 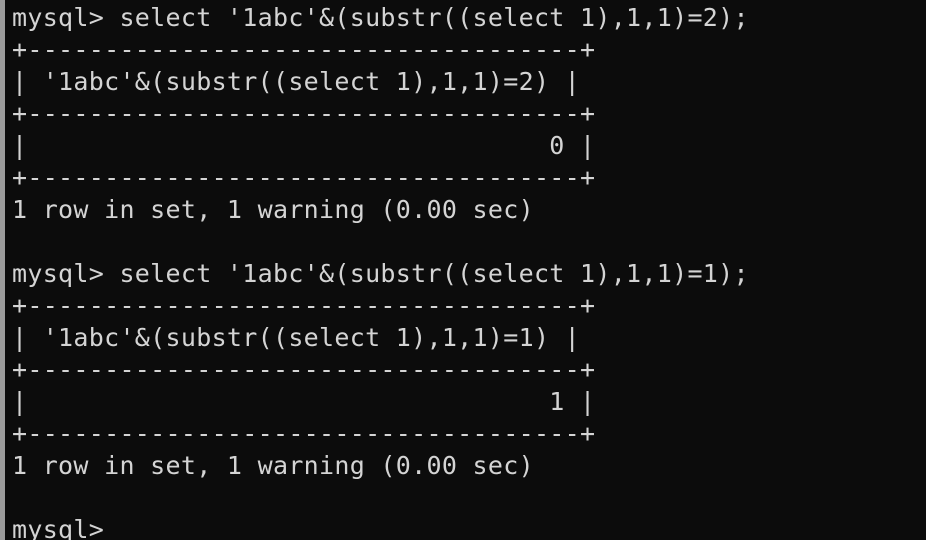 What do you see at coordinates (304, 401) in the screenshot?
I see `table-row: | 1 |` at bounding box center [304, 401].